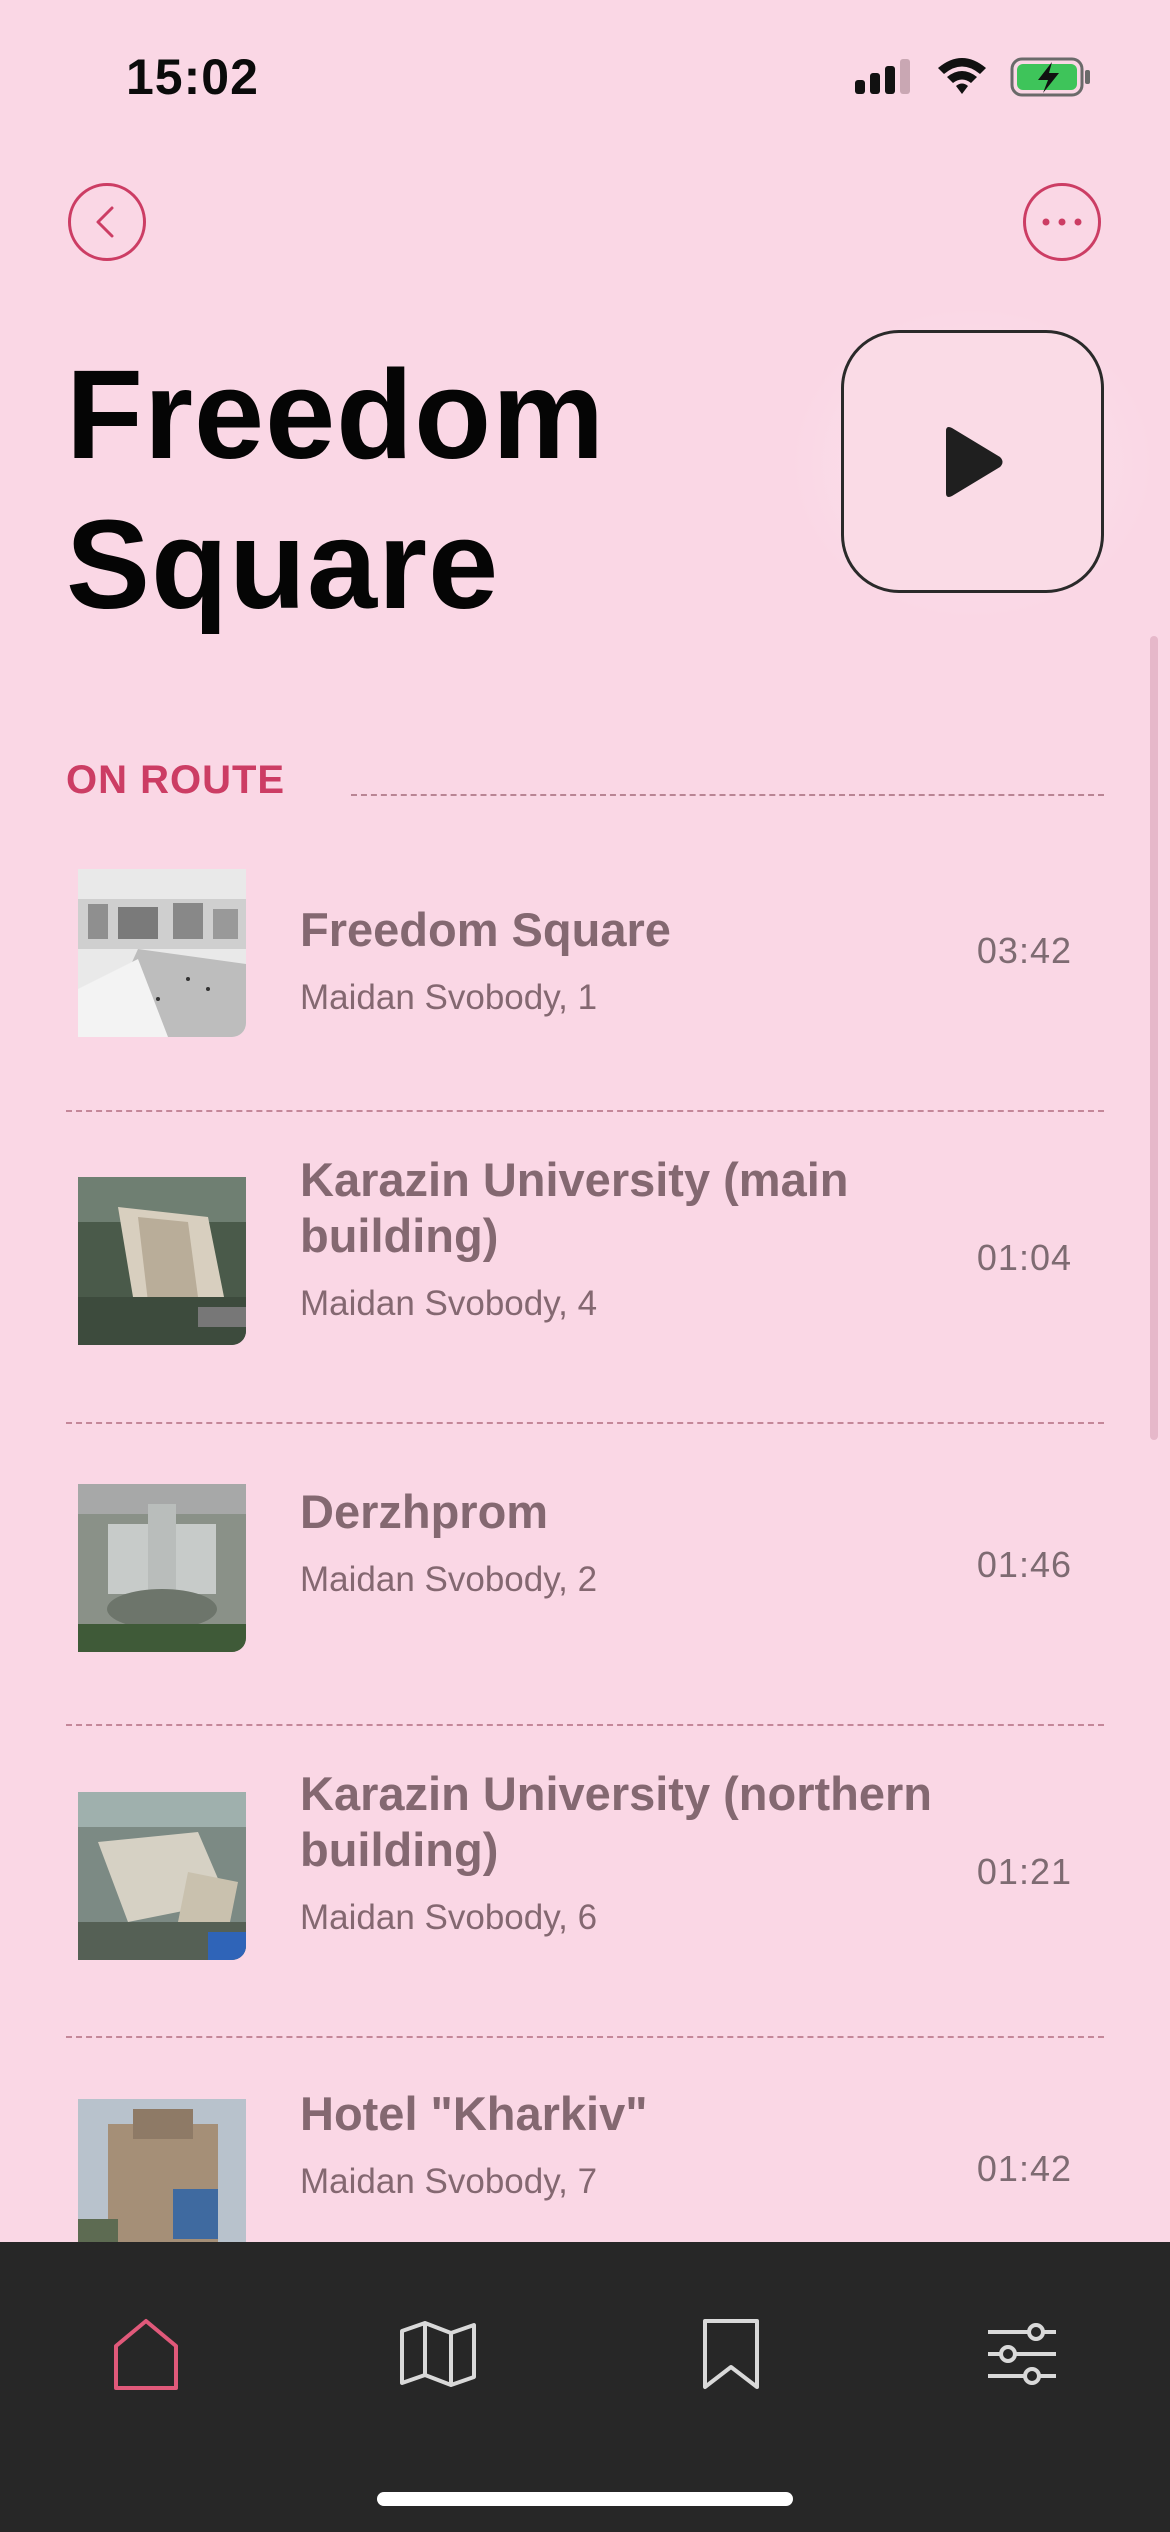  I want to click on tab-bar, so click(585, 2387).